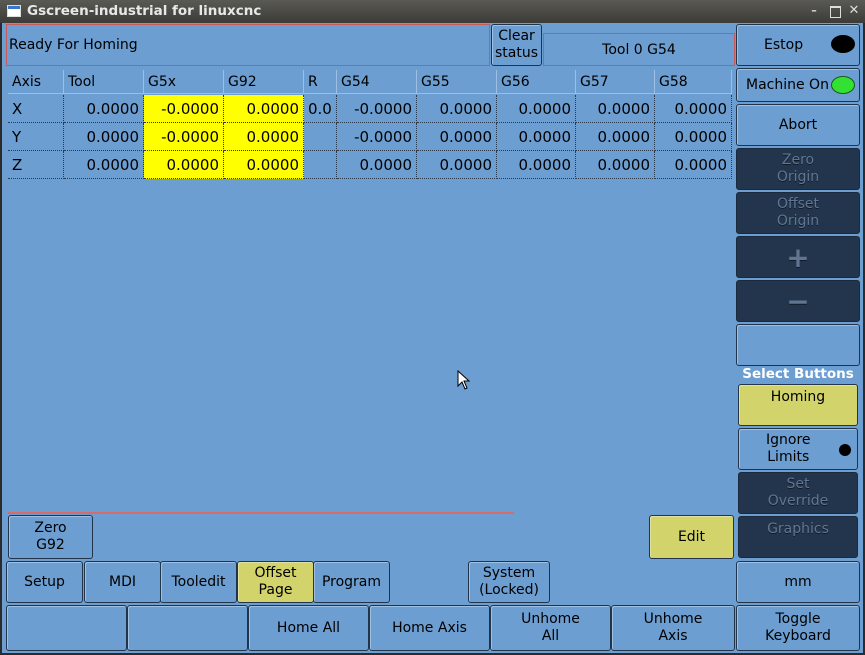 This screenshot has height=655, width=865. I want to click on home-all-label: Home All, so click(308, 627).